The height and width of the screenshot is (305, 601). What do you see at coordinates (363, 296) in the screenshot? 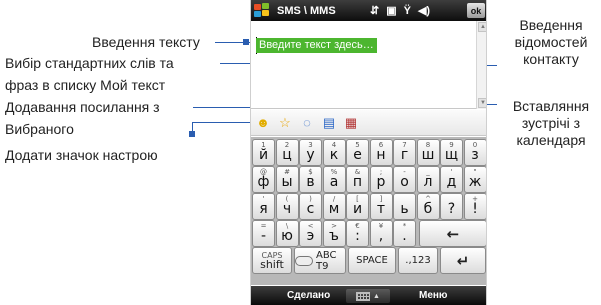
I see `keyboard-icon` at bounding box center [363, 296].